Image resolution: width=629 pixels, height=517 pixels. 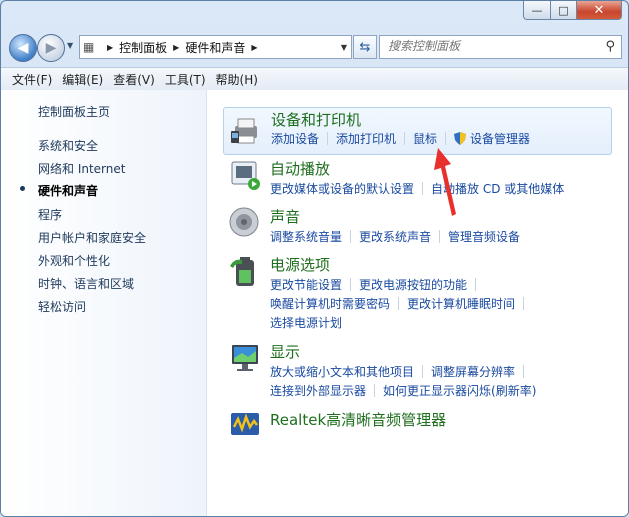 What do you see at coordinates (182, 47) in the screenshot?
I see `breadcrumb: ▶ 控制面板 ▶ 硬件和声音 ▶` at bounding box center [182, 47].